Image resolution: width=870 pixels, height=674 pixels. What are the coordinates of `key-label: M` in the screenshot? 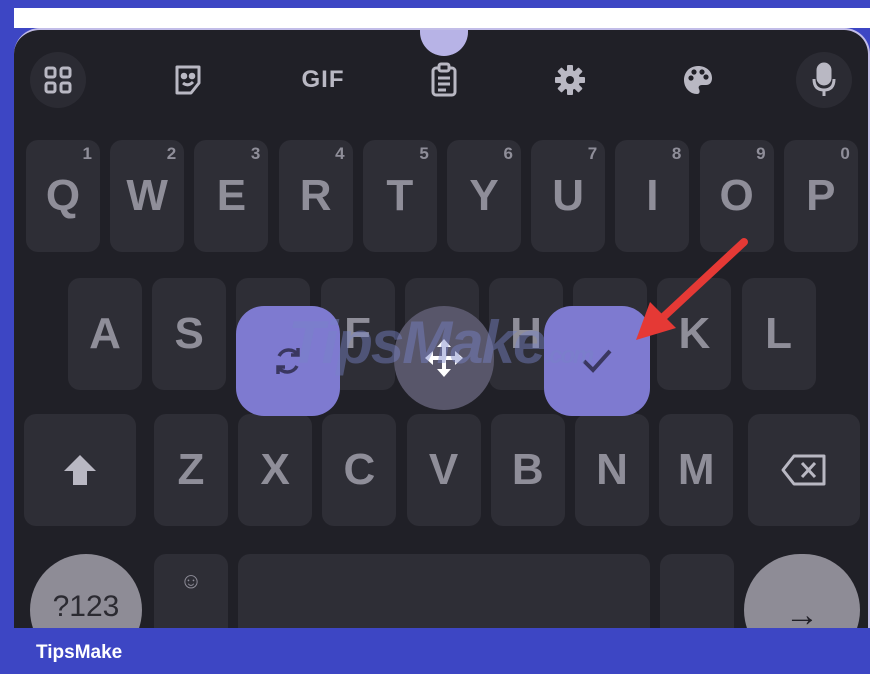 It's located at (696, 469).